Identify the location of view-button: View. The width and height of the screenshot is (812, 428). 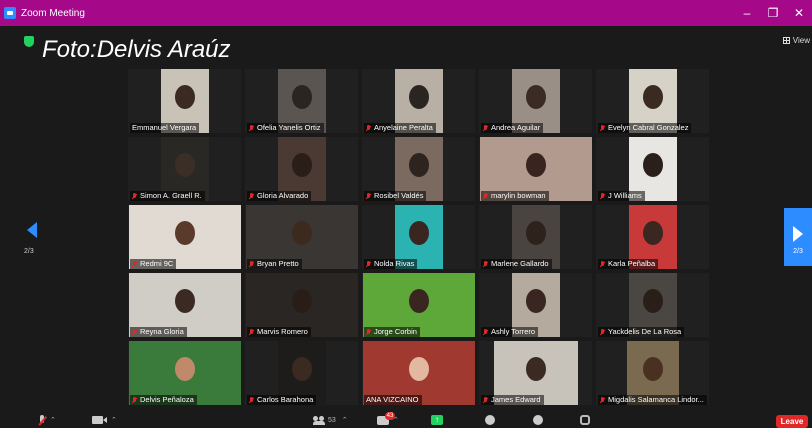
(796, 40).